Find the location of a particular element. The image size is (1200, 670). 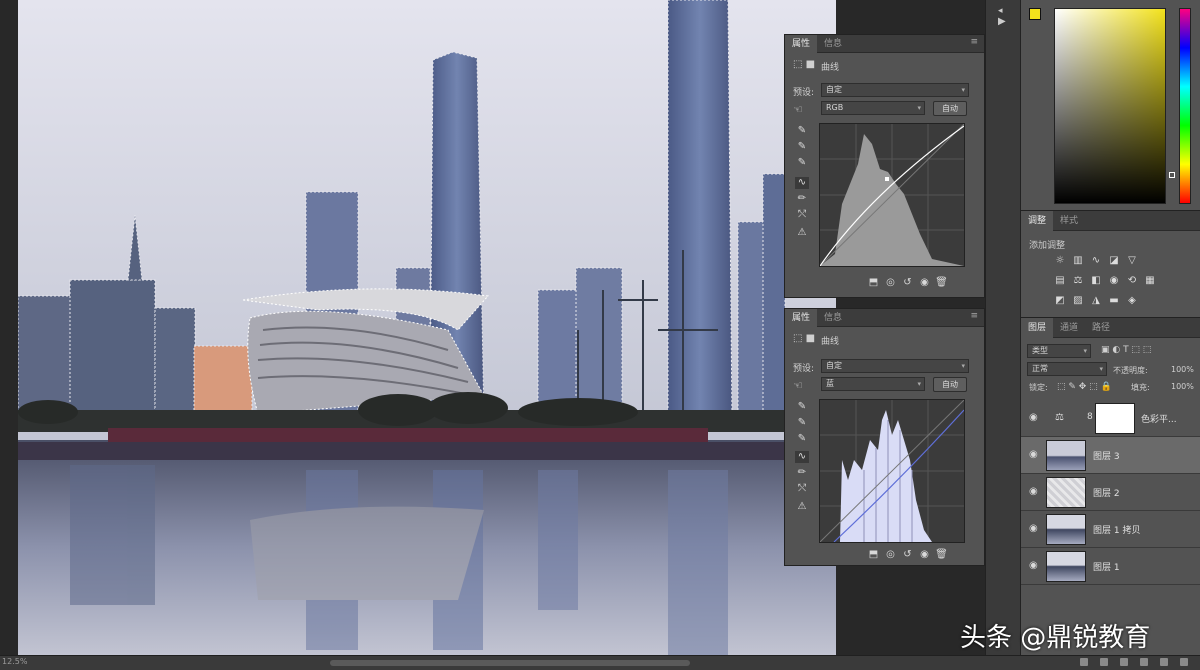

new-group-icon is located at coordinates (1164, 662).